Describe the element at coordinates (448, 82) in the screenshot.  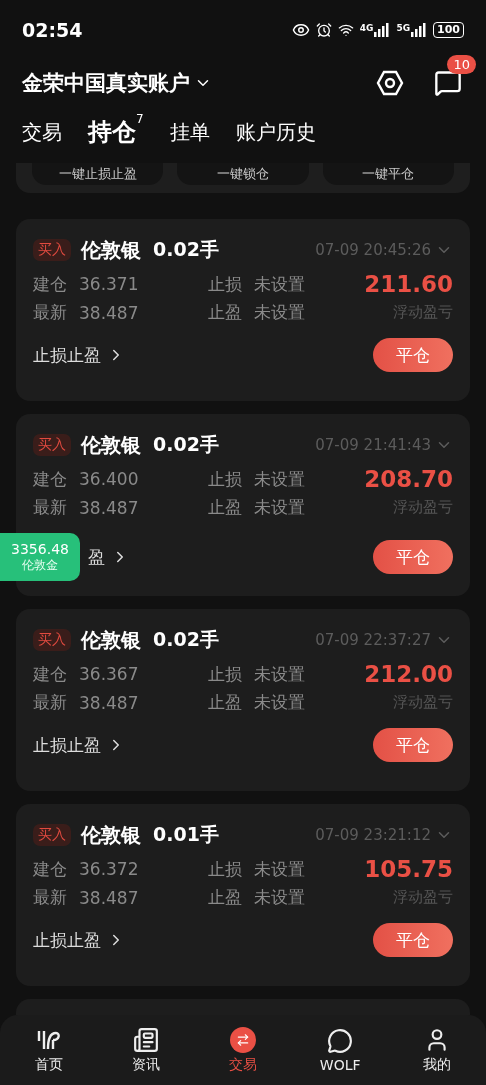
I see `message-icon` at that location.